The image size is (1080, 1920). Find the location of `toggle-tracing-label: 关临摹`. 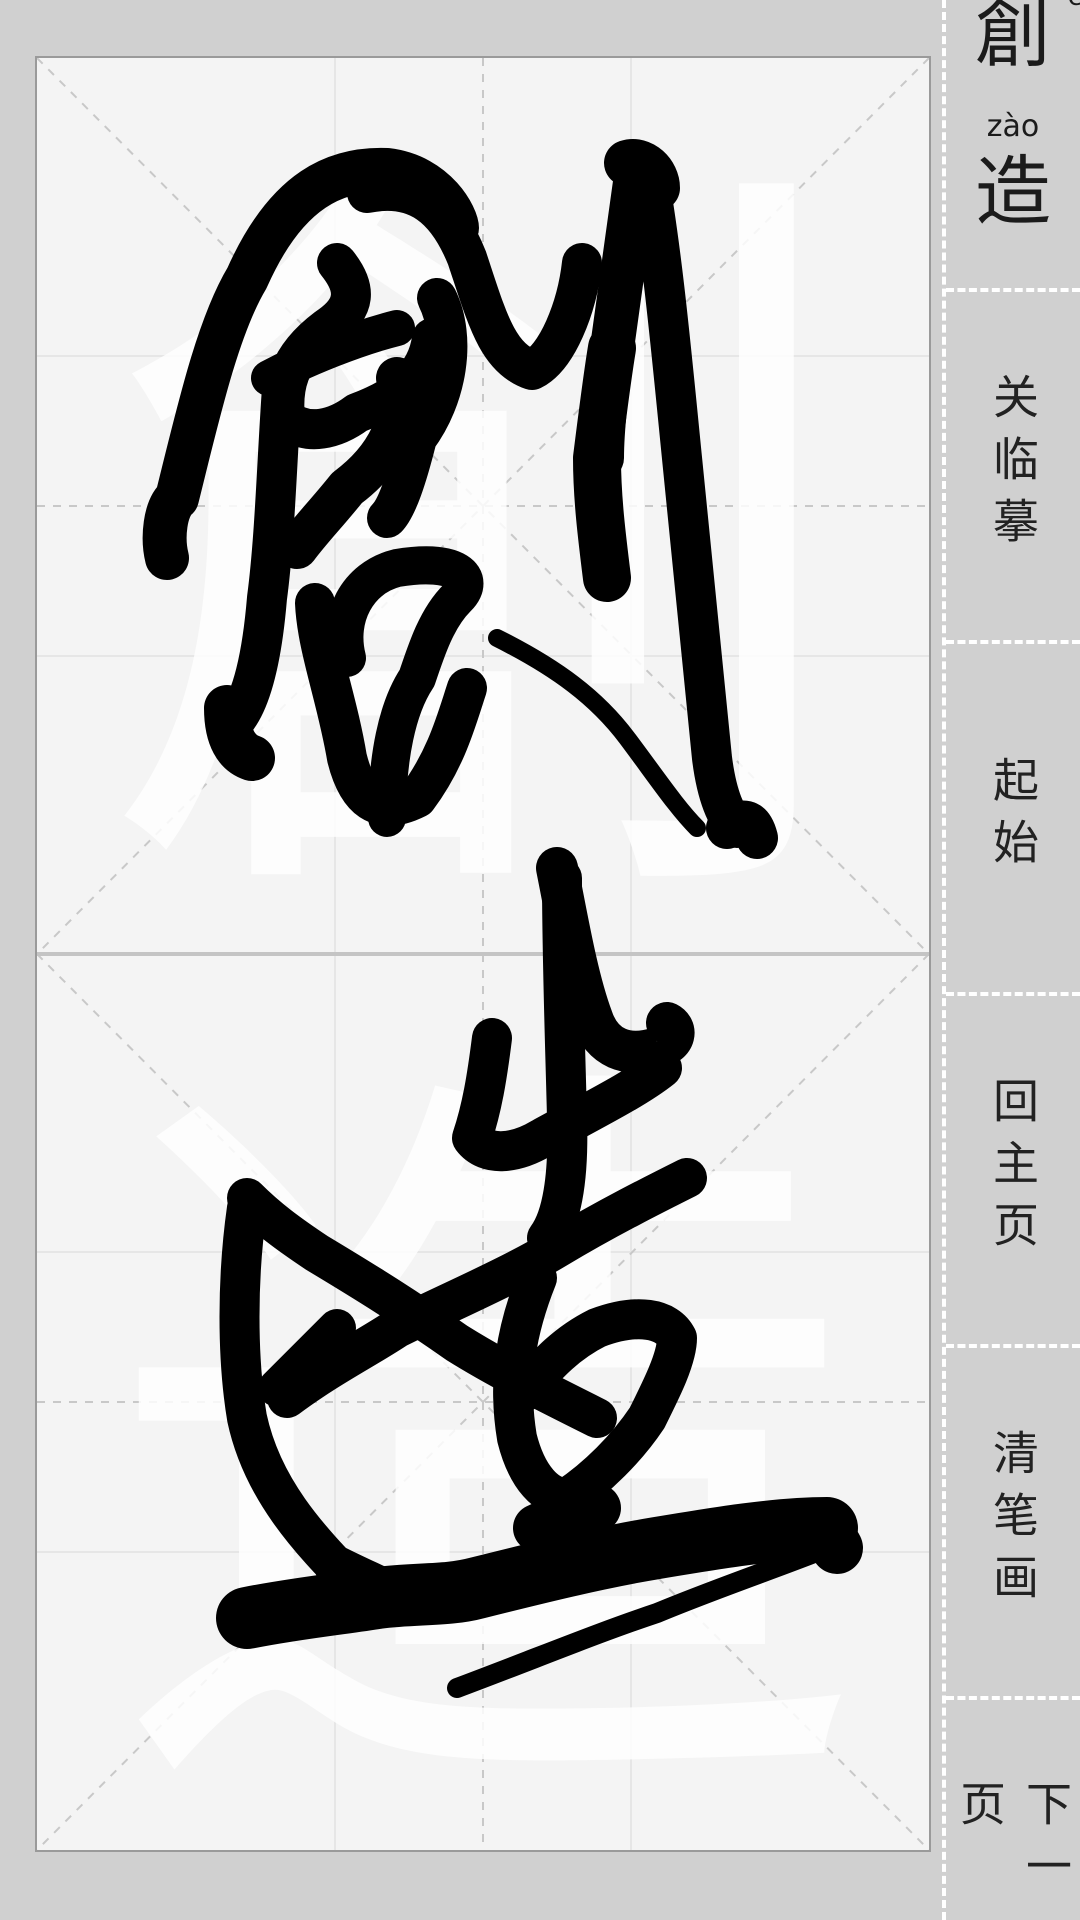

toggle-tracing-label: 关临摹 is located at coordinates (1013, 466).